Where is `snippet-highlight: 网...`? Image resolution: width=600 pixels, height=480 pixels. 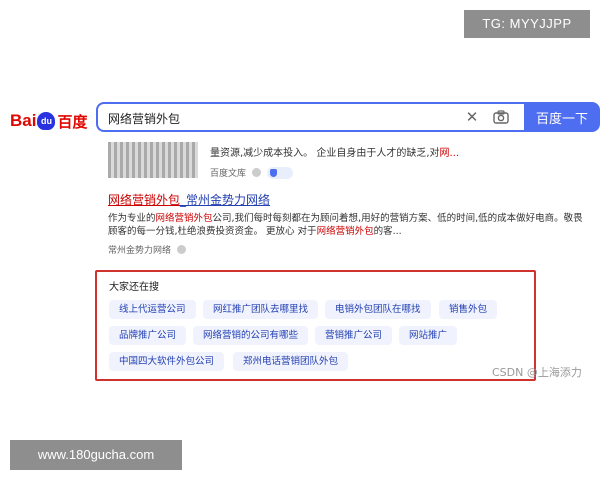 snippet-highlight: 网... is located at coordinates (449, 153).